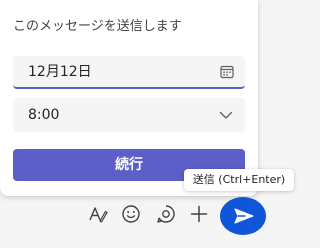 The image size is (320, 248). What do you see at coordinates (97, 26) in the screenshot?
I see `popup-title: このメッセージを送信します` at bounding box center [97, 26].